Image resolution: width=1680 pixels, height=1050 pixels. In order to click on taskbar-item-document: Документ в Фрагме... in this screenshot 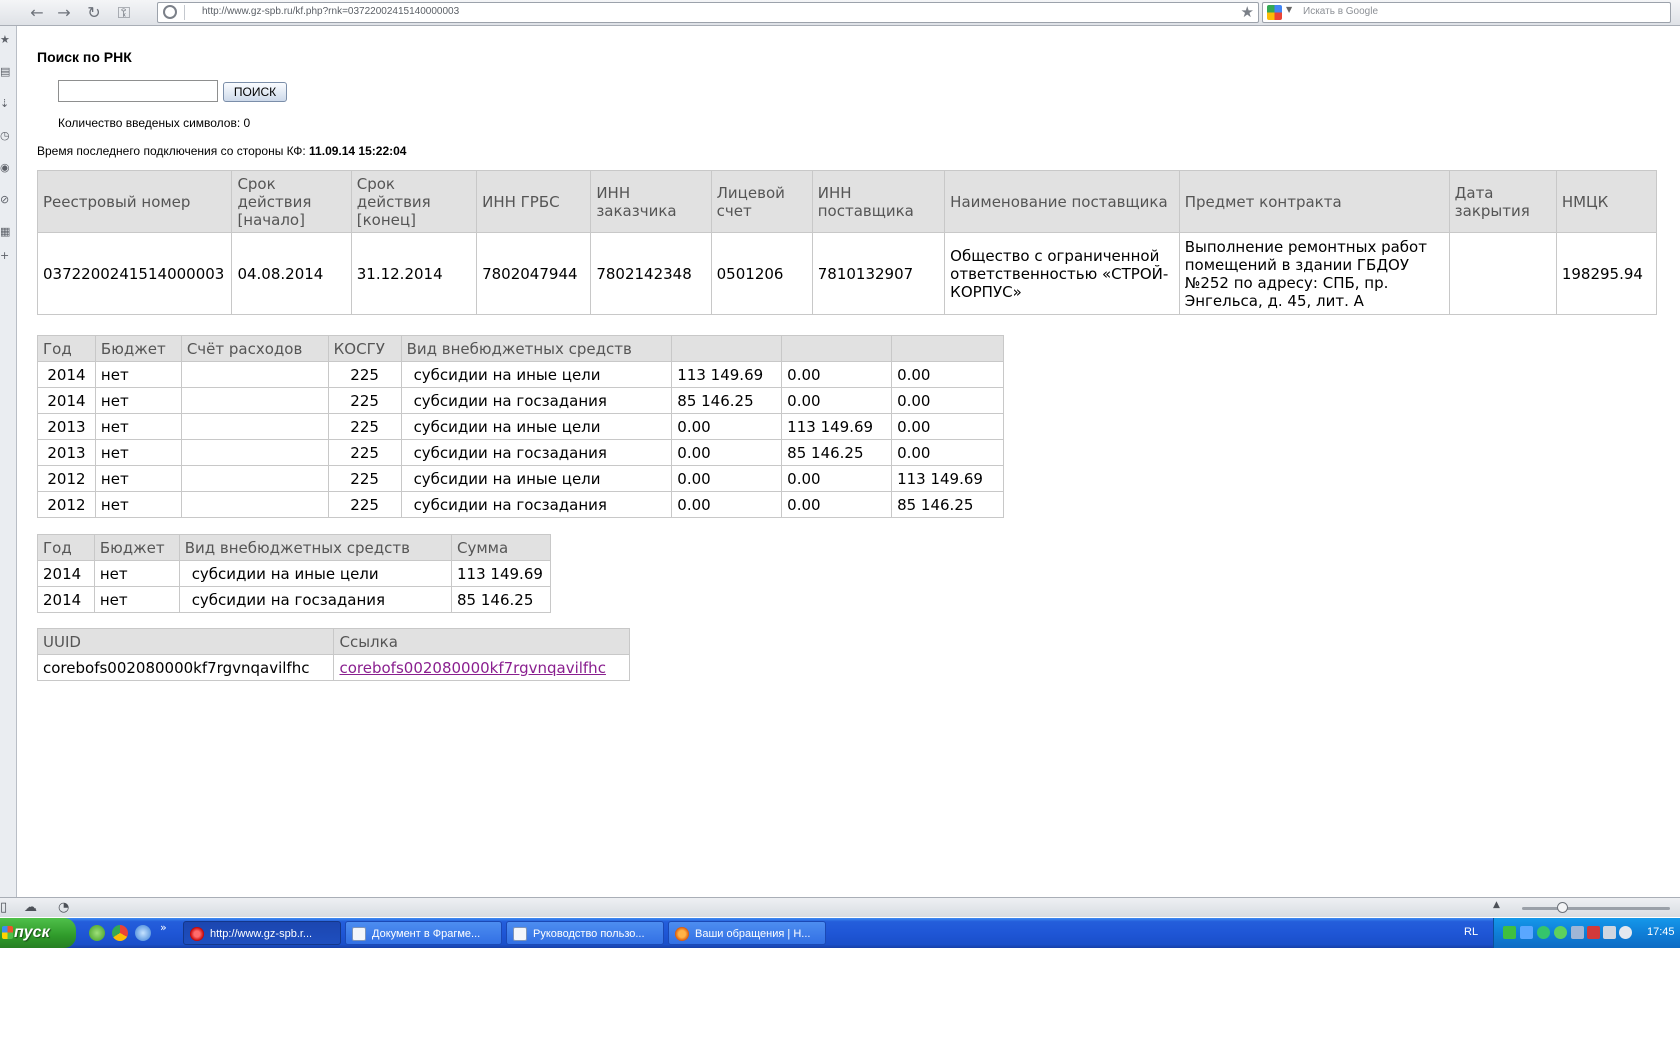, I will do `click(423, 933)`.